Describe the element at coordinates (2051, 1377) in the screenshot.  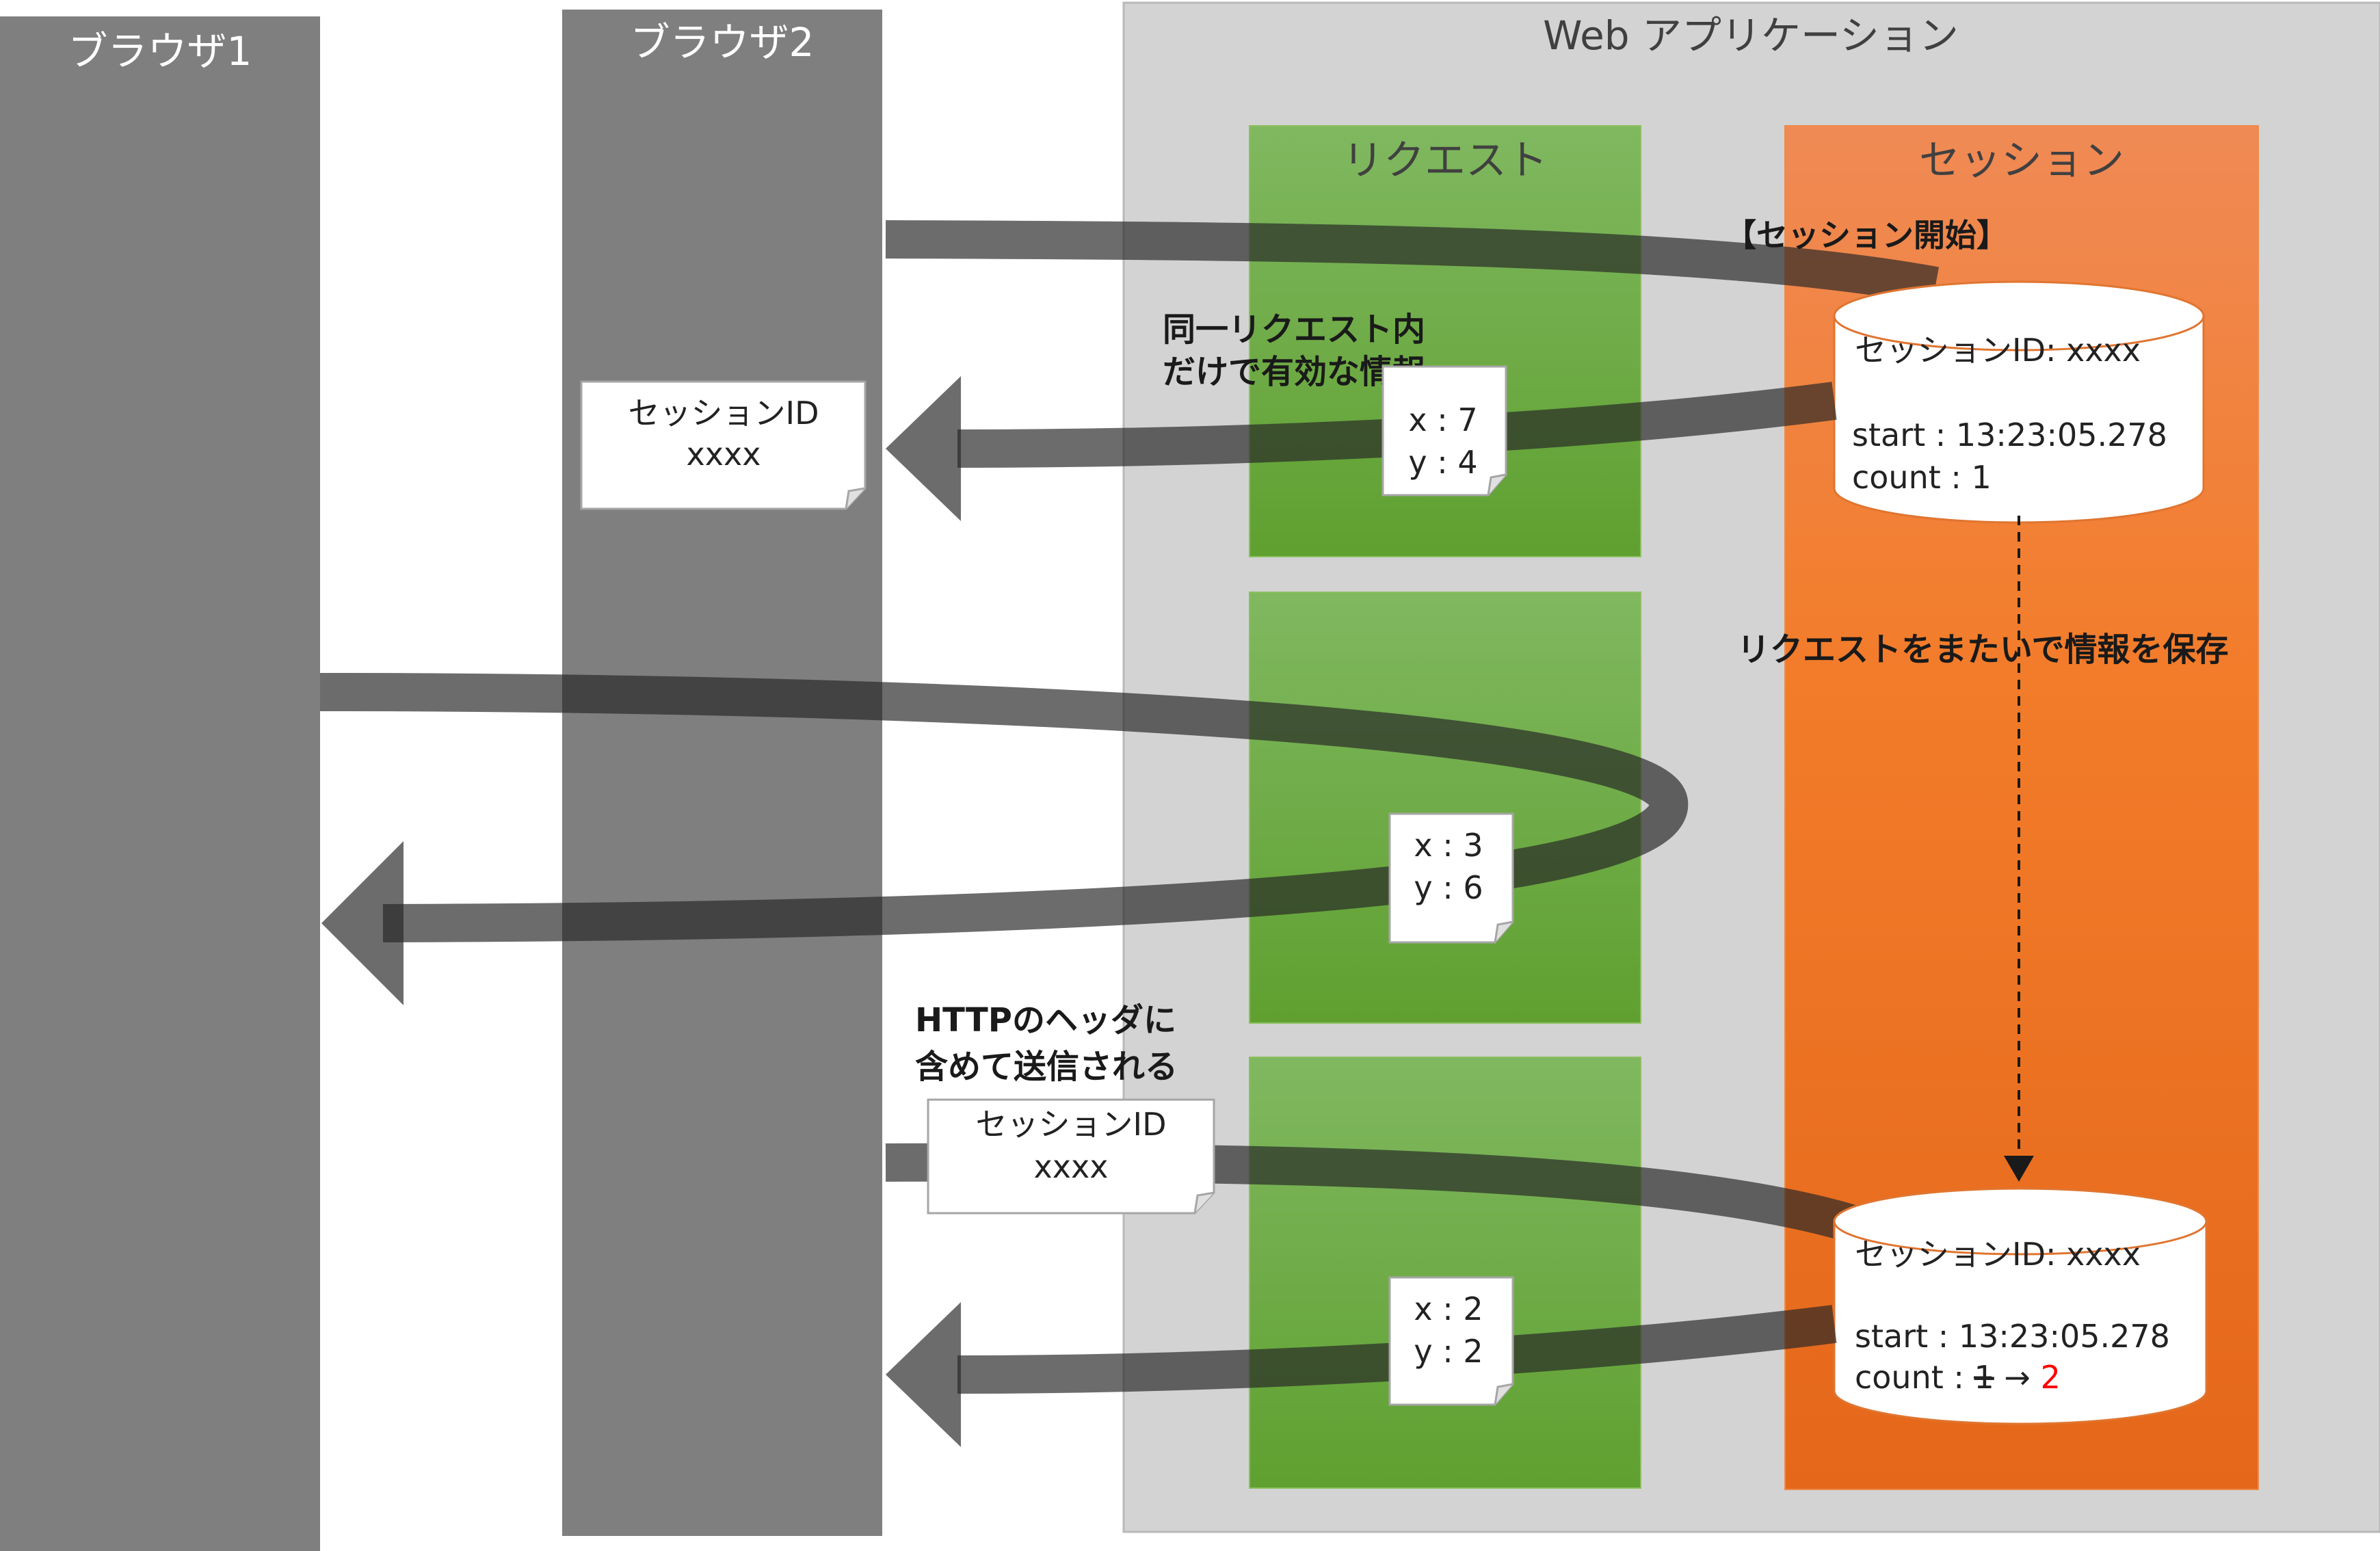
I see `store2-count-new: 2` at that location.